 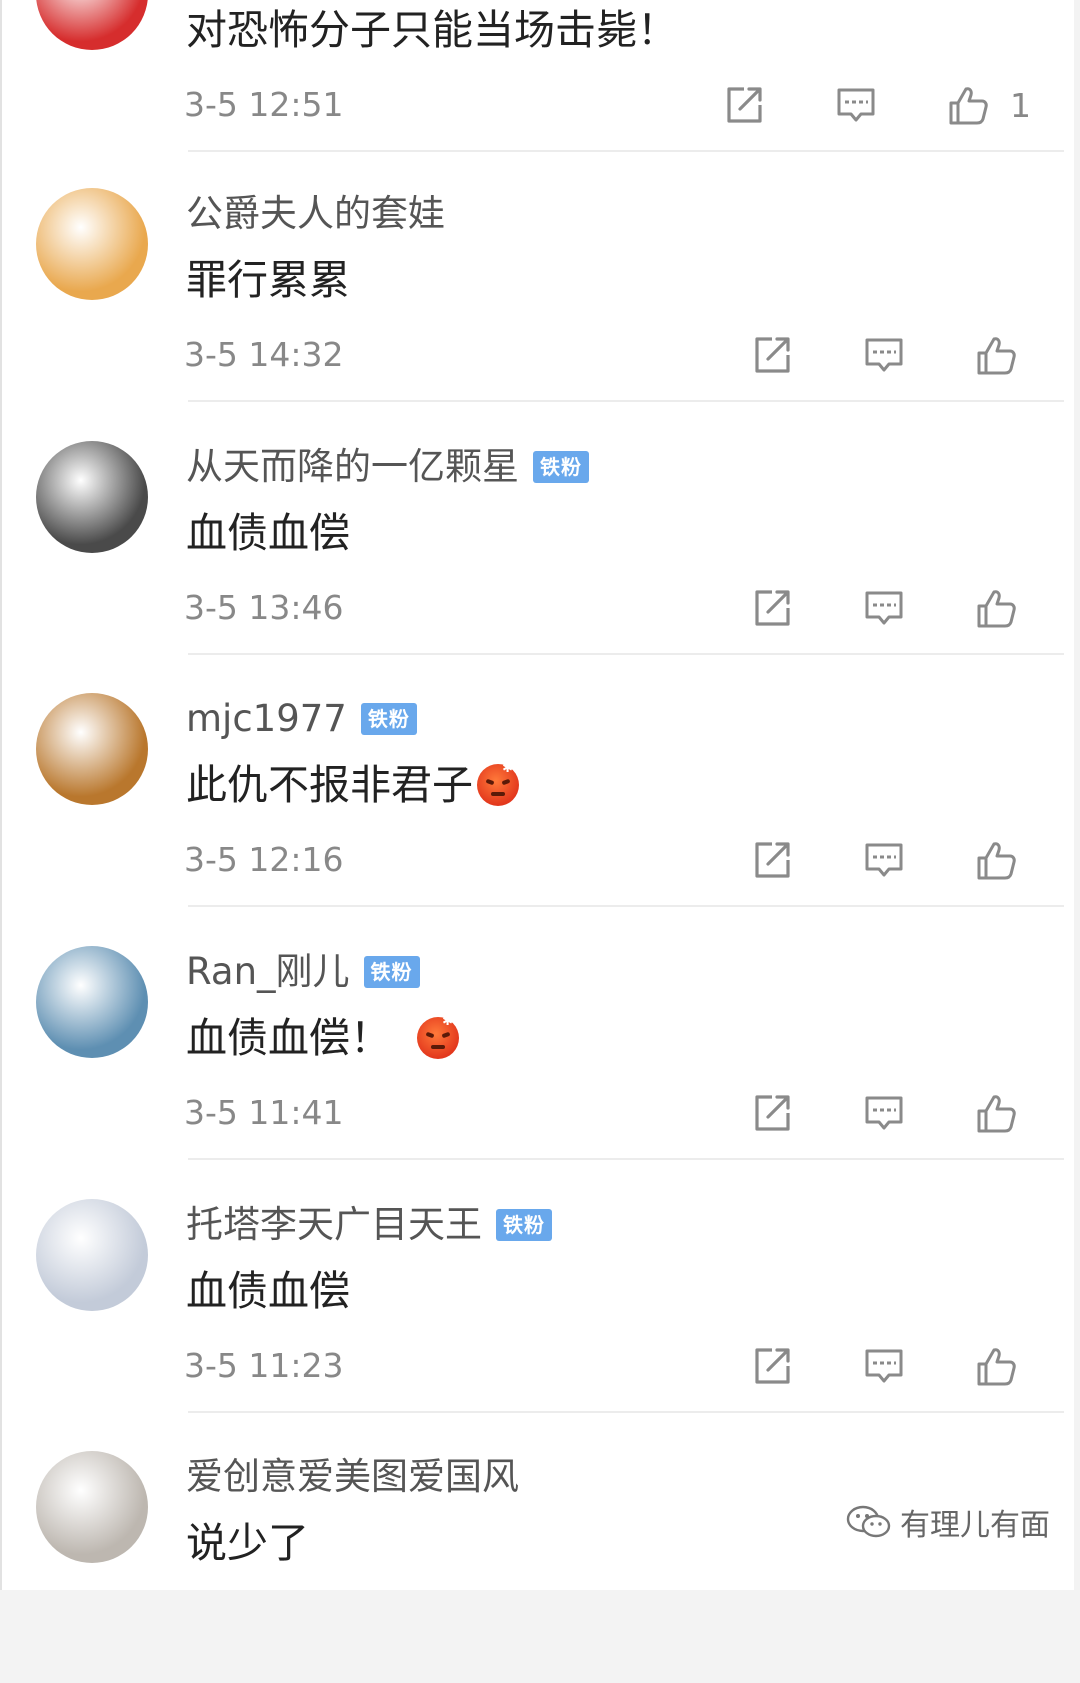 I want to click on username-label: 公爵夫人的套娃, so click(x=315, y=213).